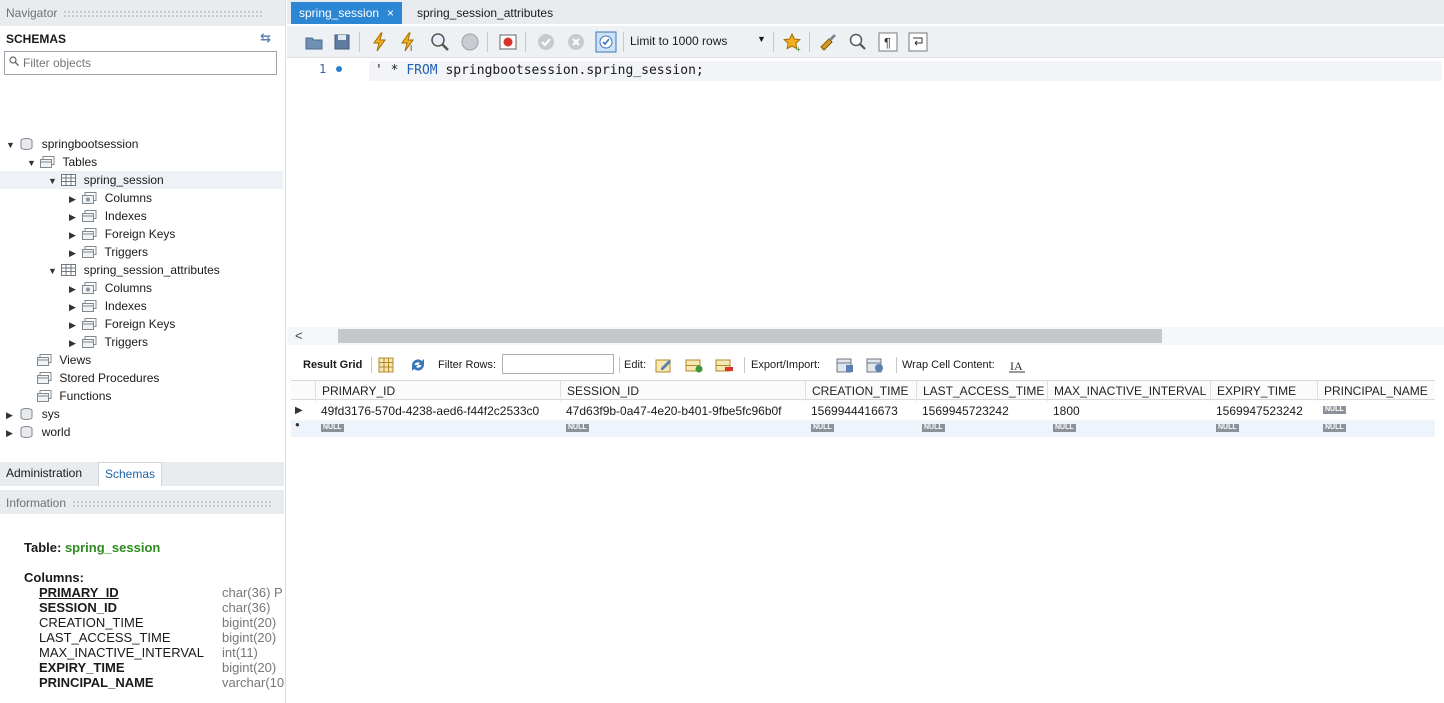  What do you see at coordinates (74, 396) in the screenshot?
I see `tree-functions: Functions` at bounding box center [74, 396].